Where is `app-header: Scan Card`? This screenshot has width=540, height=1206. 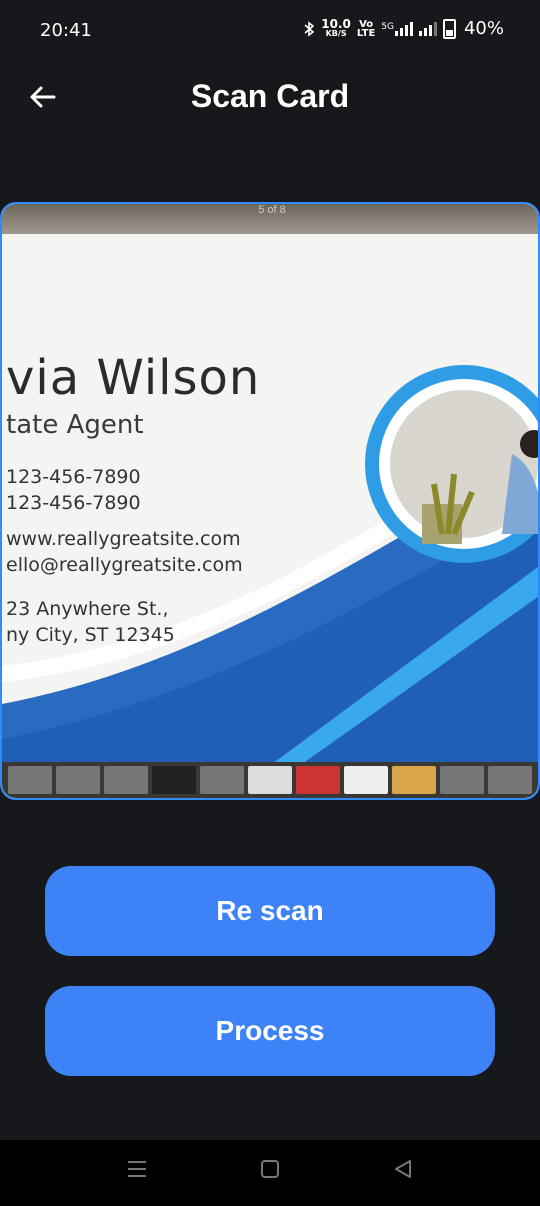
app-header: Scan Card is located at coordinates (270, 97).